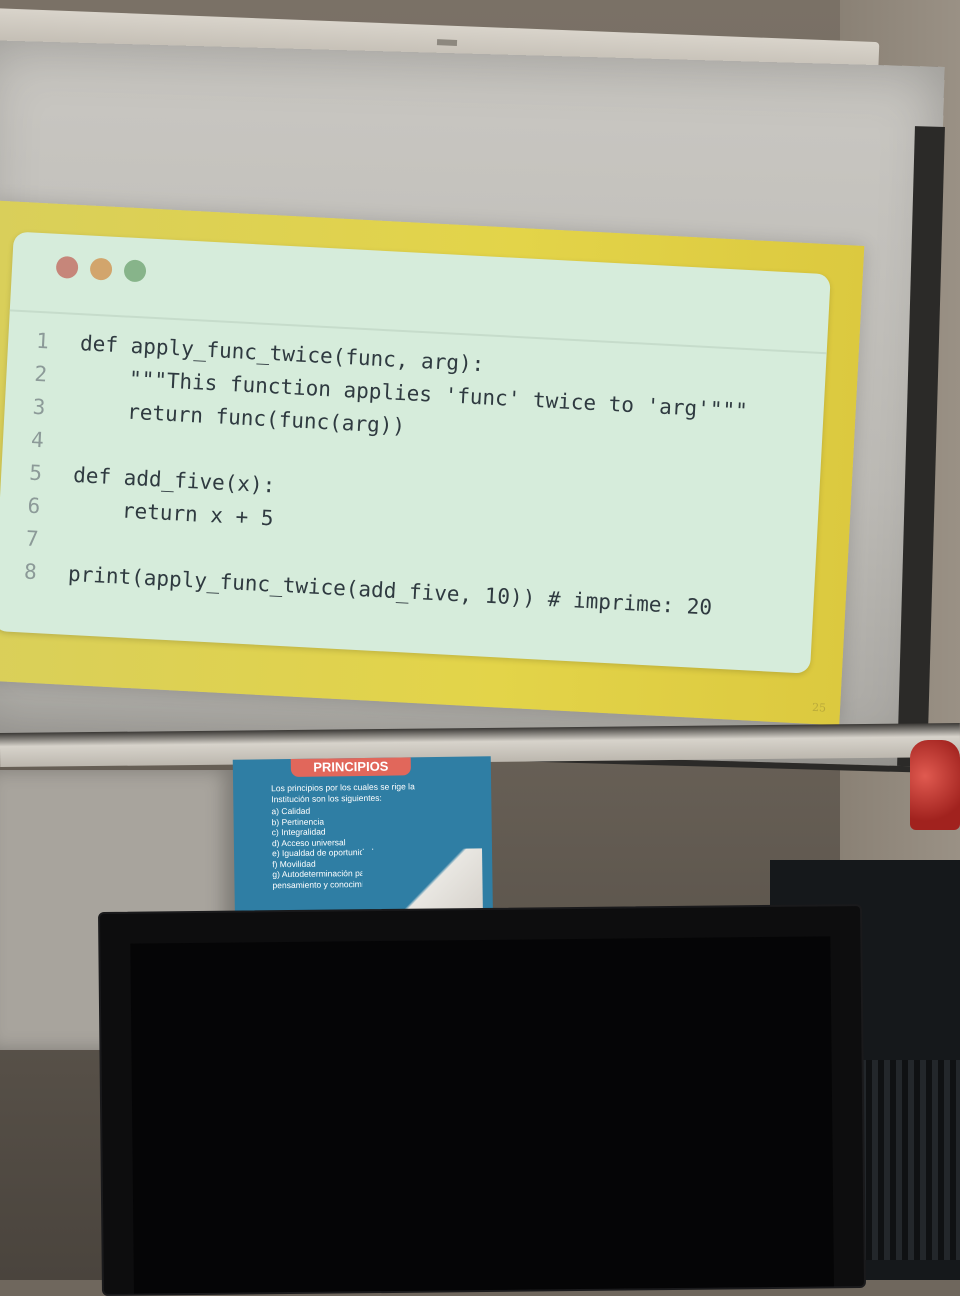 The image size is (960, 1296). What do you see at coordinates (37, 440) in the screenshot?
I see `line-number: 4` at bounding box center [37, 440].